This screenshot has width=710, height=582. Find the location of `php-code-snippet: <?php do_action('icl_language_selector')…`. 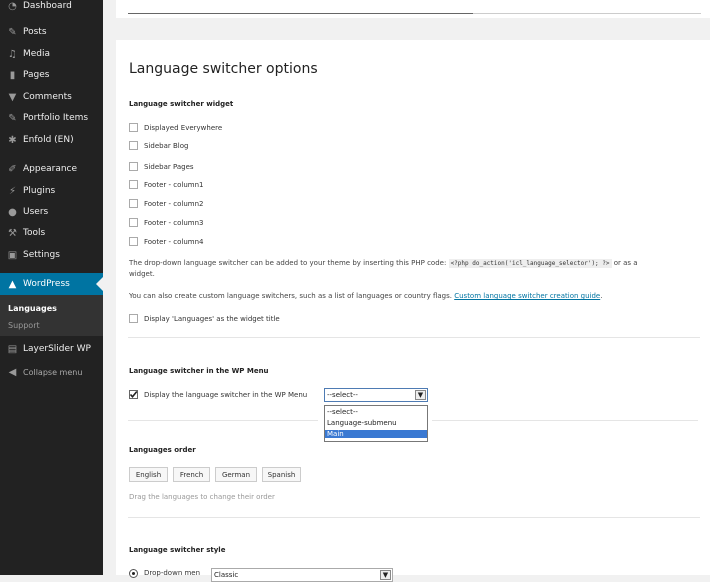

php-code-snippet: <?php do_action('icl_language_selector')… is located at coordinates (530, 263).